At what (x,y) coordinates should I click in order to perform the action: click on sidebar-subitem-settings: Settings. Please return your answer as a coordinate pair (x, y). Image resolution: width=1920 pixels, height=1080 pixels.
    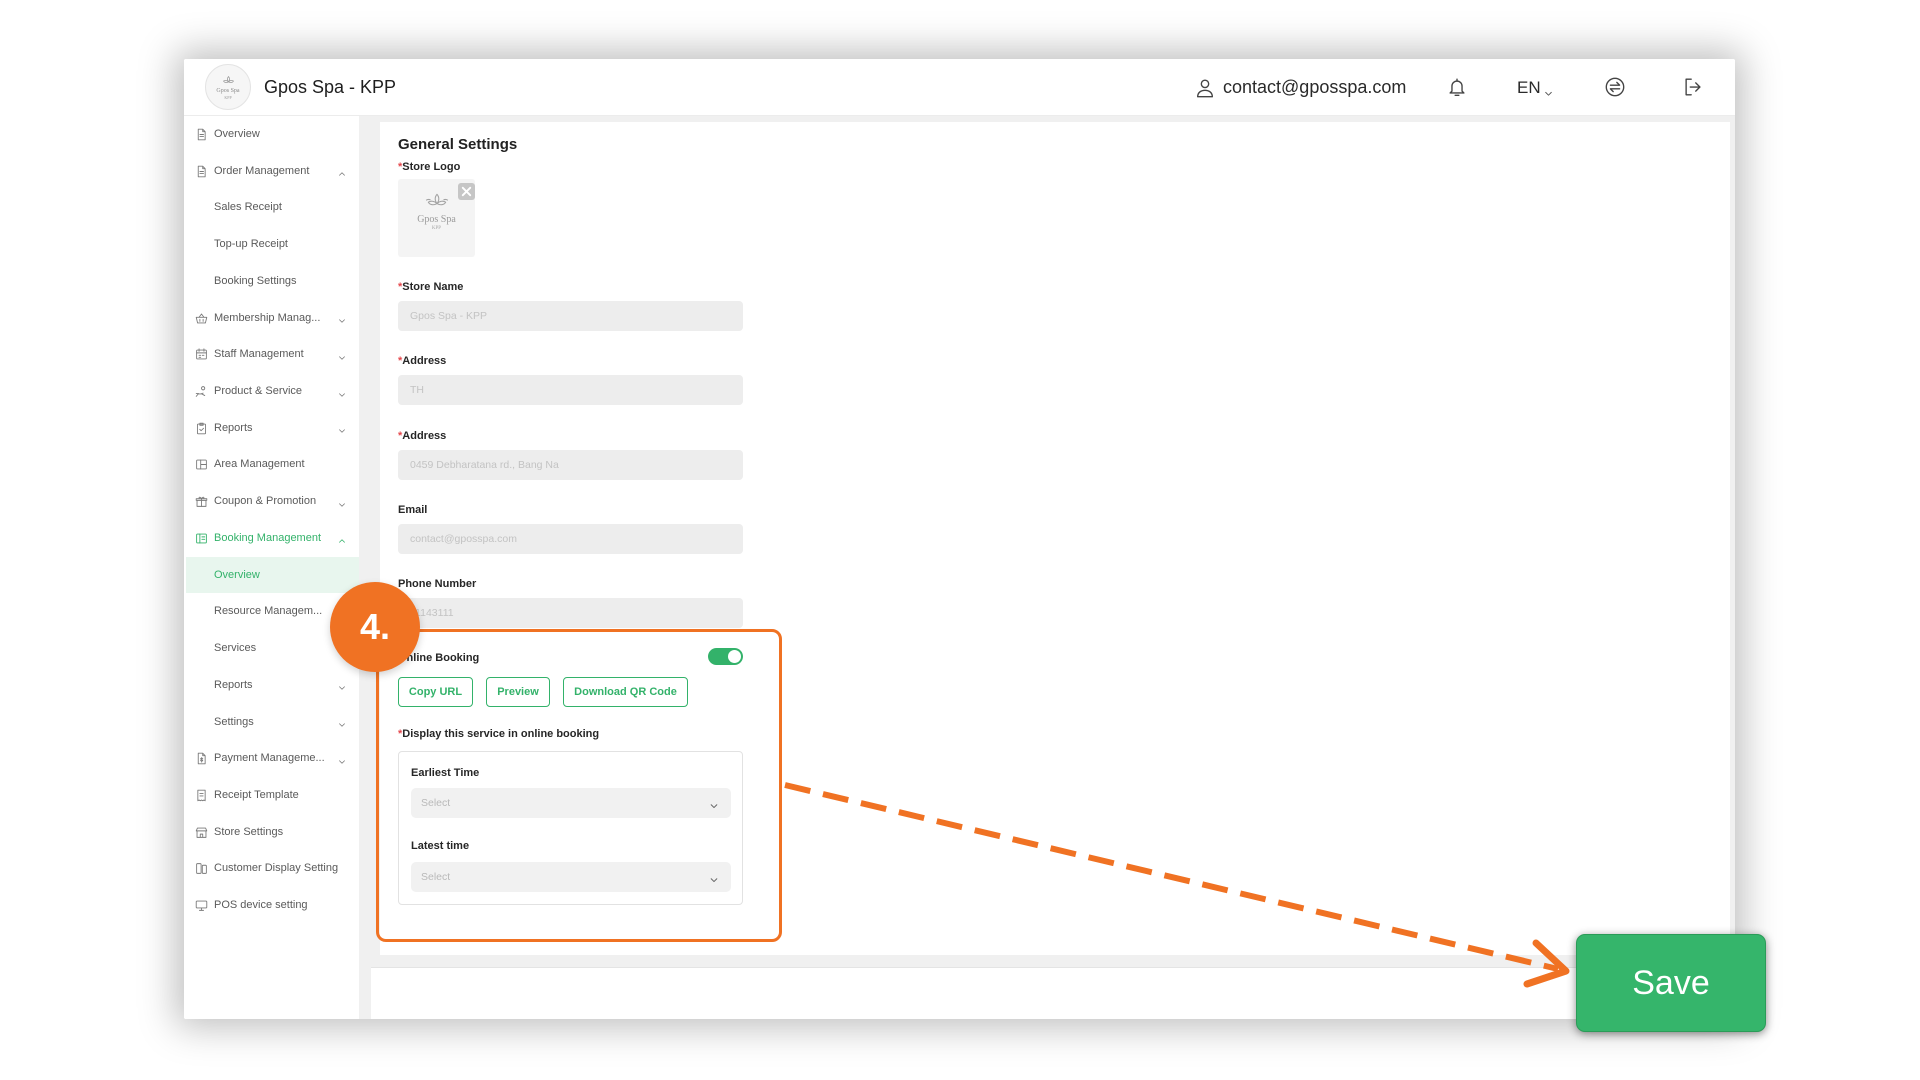
    Looking at the image, I should click on (271, 722).